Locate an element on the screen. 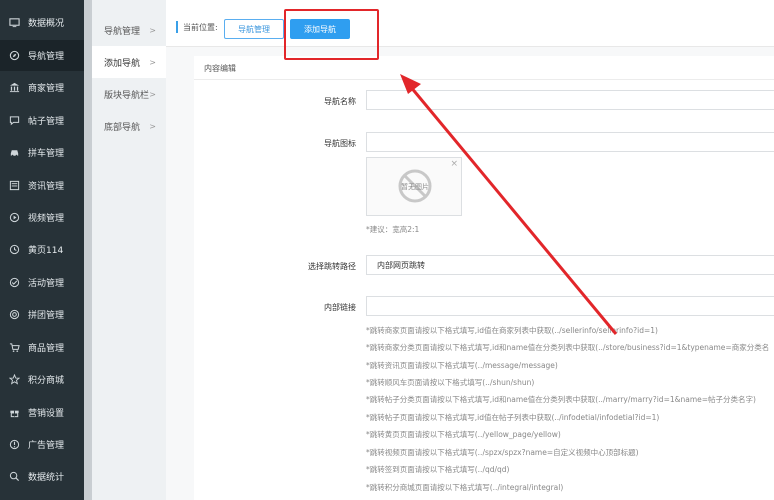 The width and height of the screenshot is (774, 500). car-icon is located at coordinates (14, 153).